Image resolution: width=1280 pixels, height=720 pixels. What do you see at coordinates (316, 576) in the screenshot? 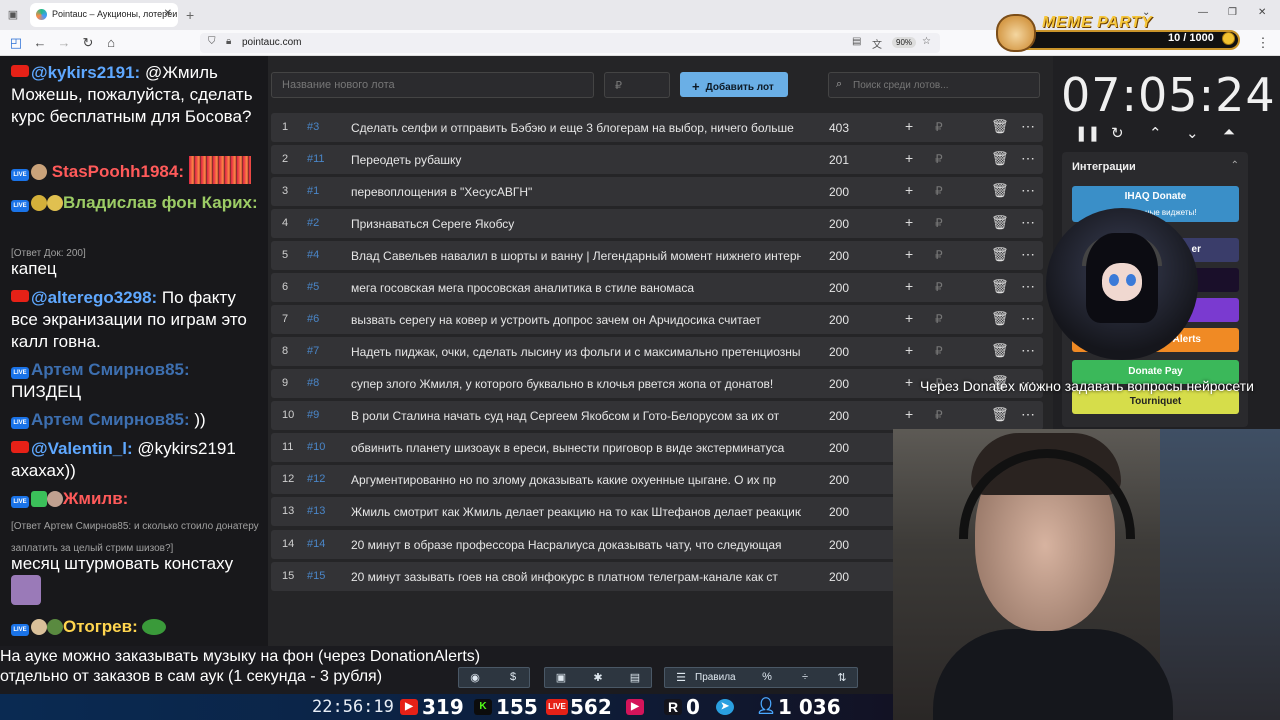
I see `lot-id: #15` at bounding box center [316, 576].